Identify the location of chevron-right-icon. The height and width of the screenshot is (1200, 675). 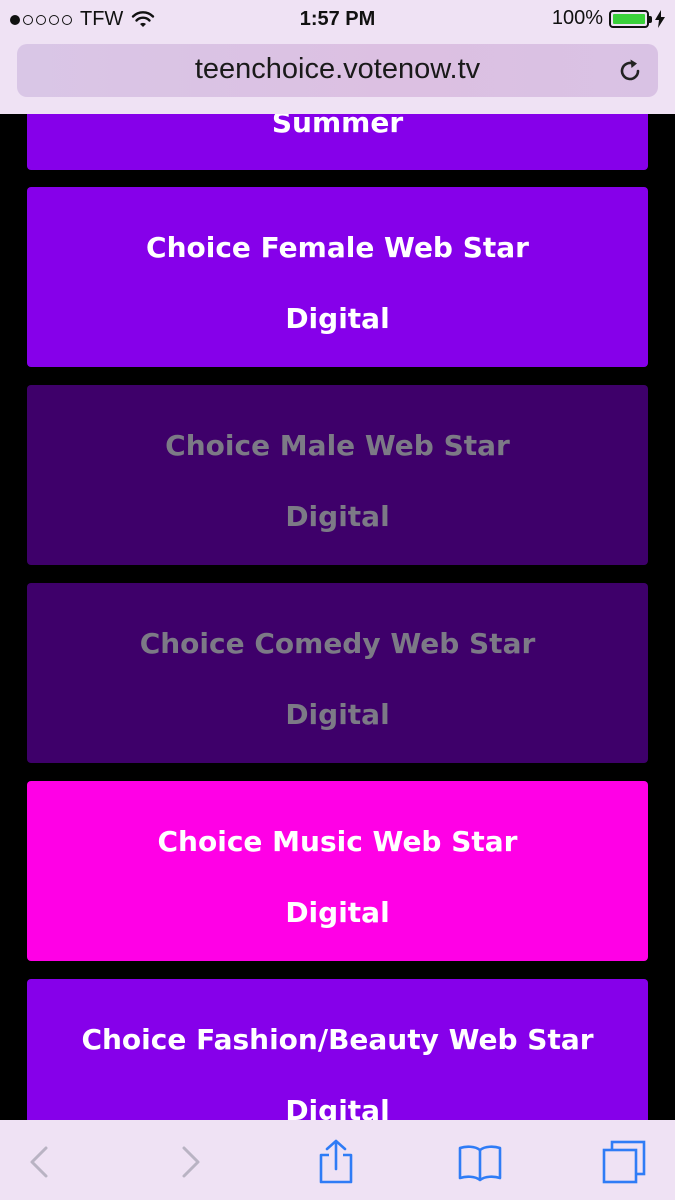
(190, 1162).